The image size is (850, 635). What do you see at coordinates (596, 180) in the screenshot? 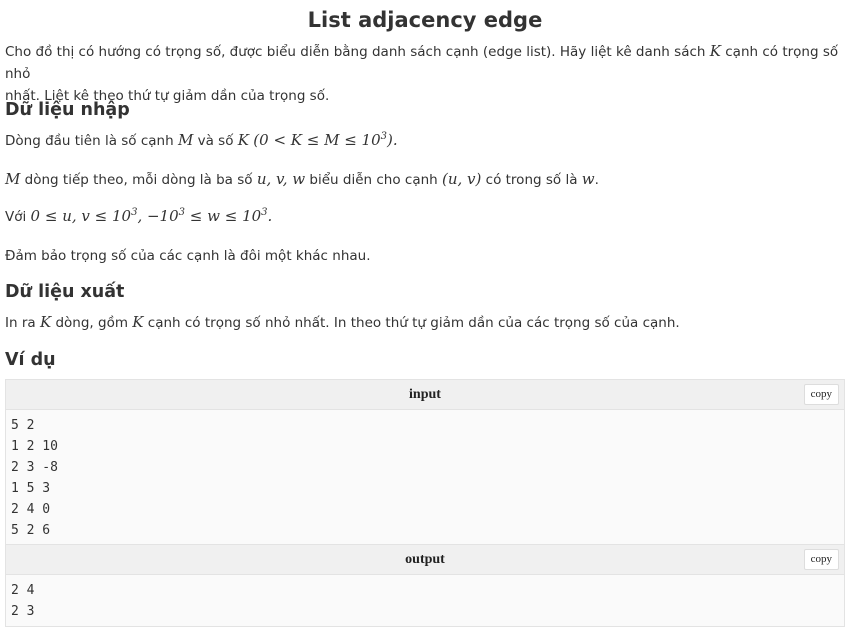
I see `input-text: .` at bounding box center [596, 180].